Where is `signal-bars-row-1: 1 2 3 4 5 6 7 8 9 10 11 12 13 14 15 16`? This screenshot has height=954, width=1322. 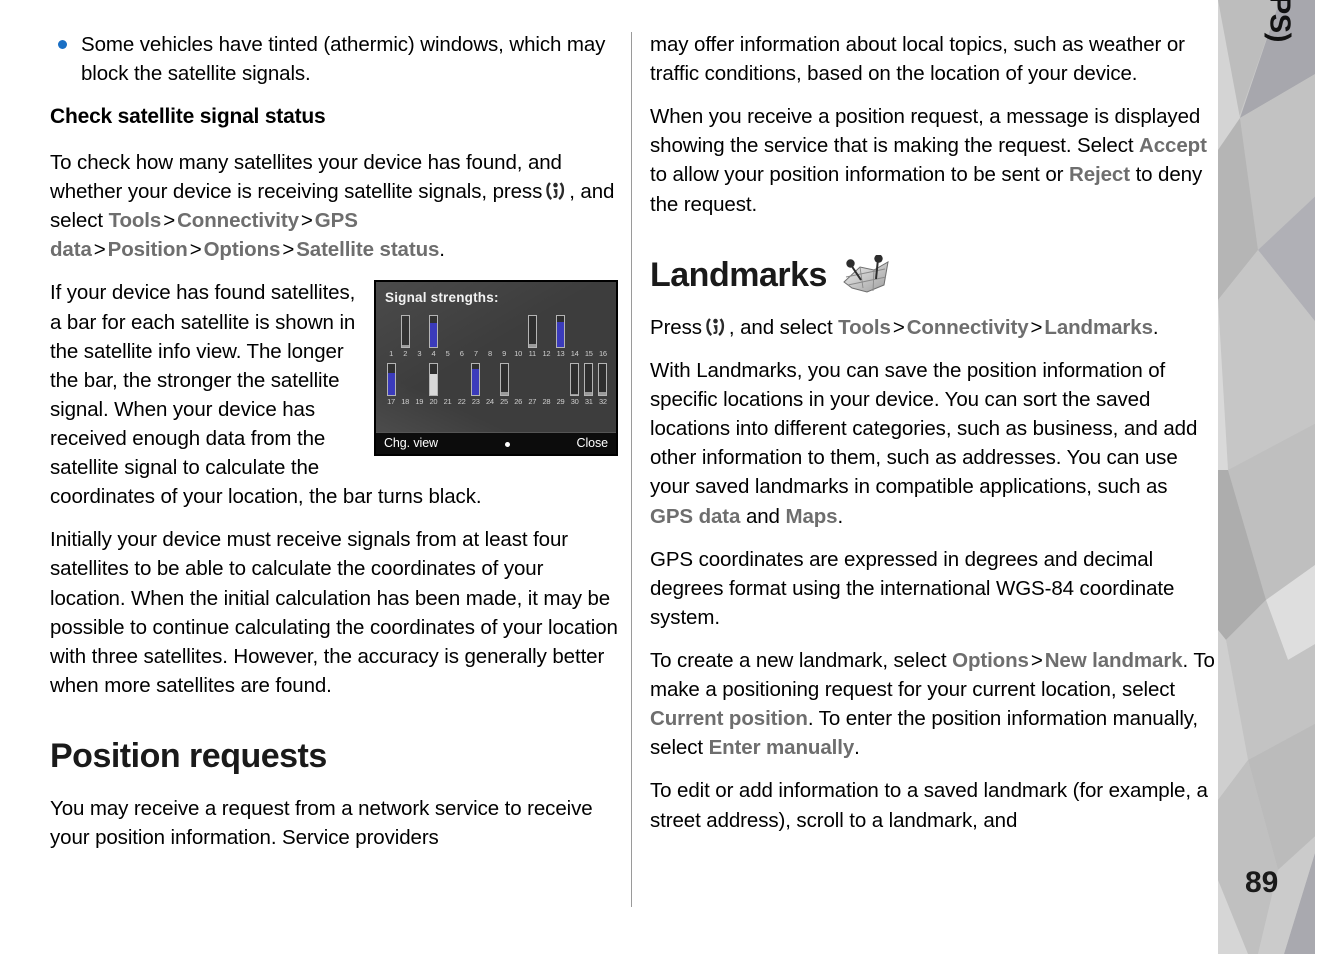 signal-bars-row-1: 1 2 3 4 5 6 7 8 9 10 11 12 13 14 15 16 is located at coordinates (497, 335).